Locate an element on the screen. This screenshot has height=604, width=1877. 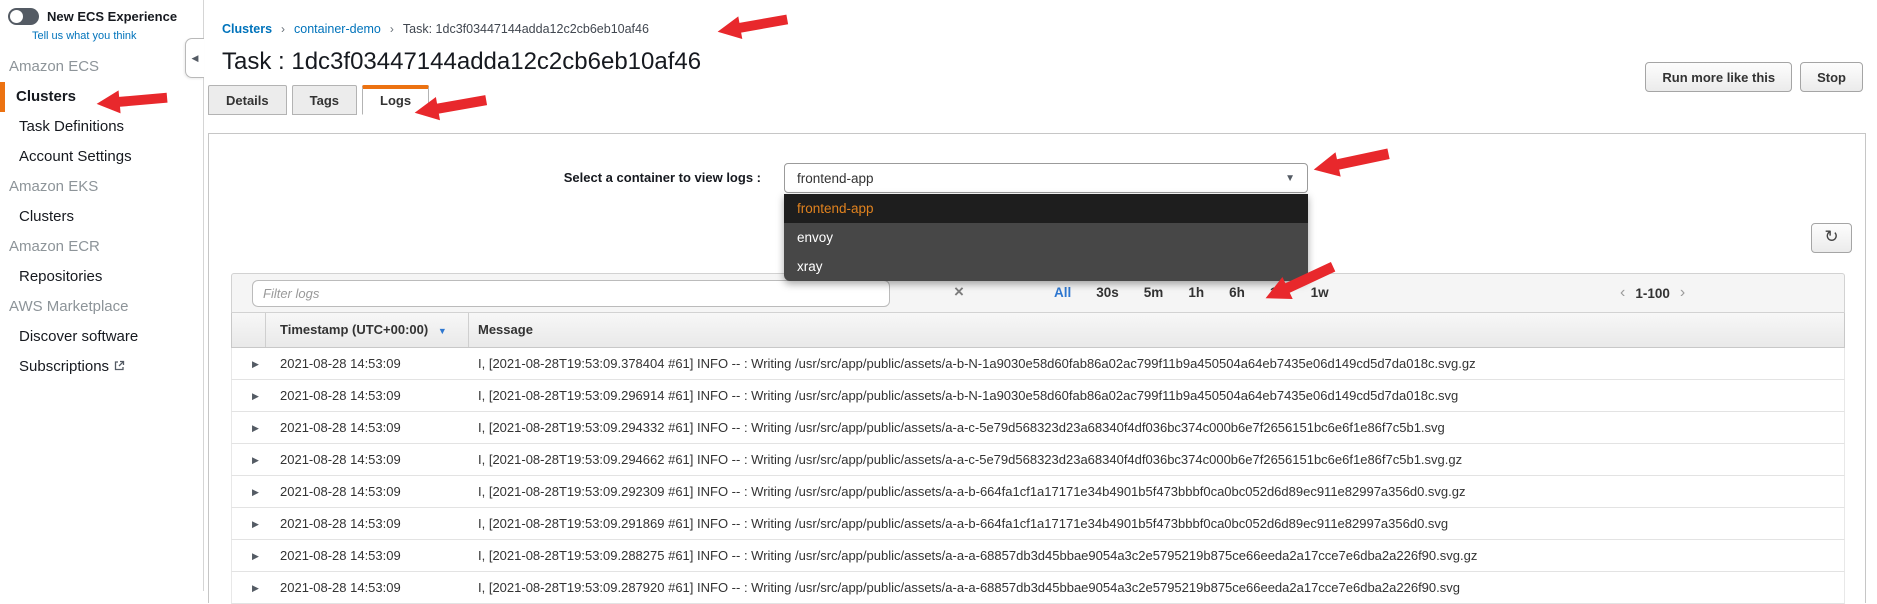
page-range: 1-100 is located at coordinates (1652, 293).